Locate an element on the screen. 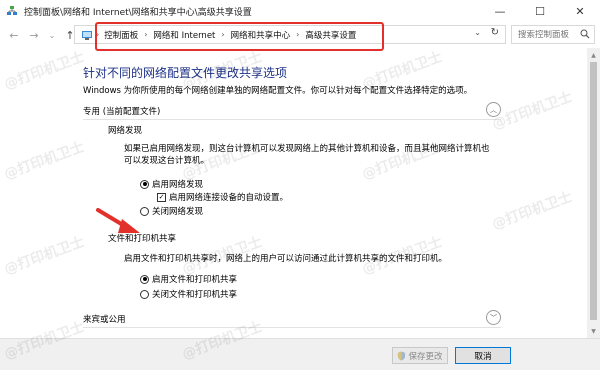 The height and width of the screenshot is (370, 600). search-box is located at coordinates (553, 34).